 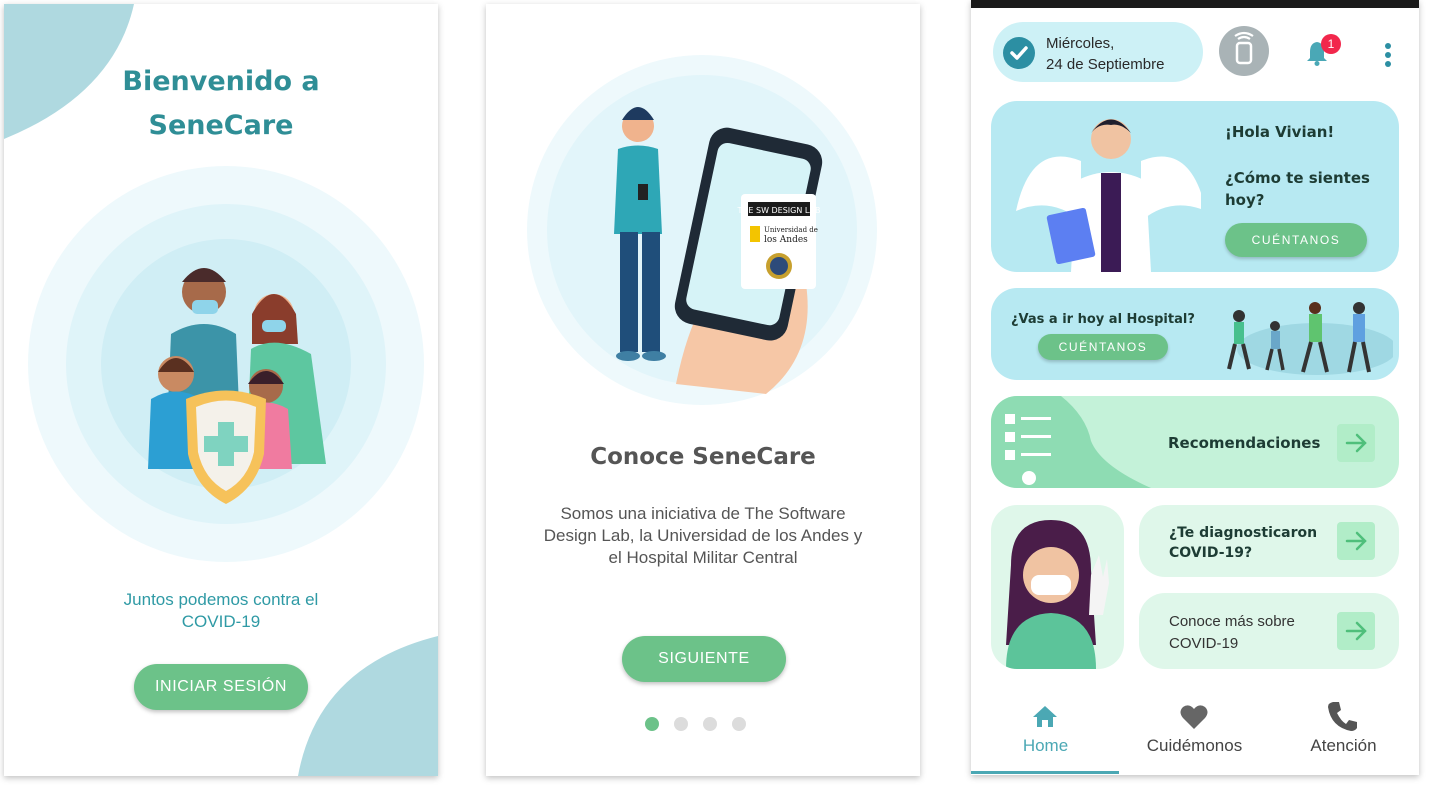 I want to click on feeling-question-line1: ¿Cómo te sientes, so click(x=1297, y=178).